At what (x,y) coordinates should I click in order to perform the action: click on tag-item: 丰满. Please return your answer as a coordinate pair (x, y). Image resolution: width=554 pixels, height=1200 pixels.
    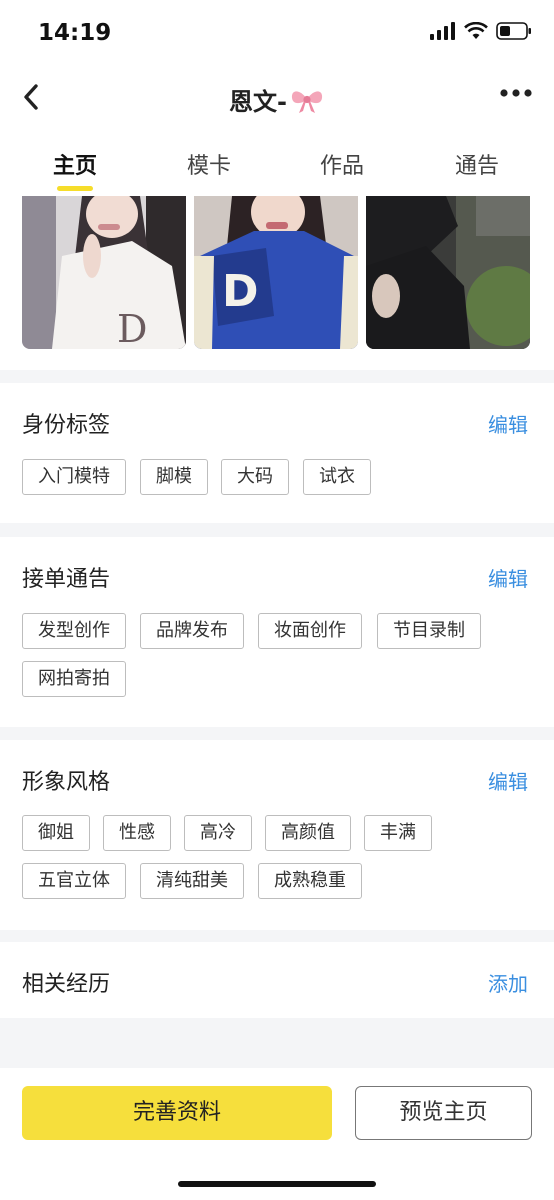
    Looking at the image, I should click on (398, 833).